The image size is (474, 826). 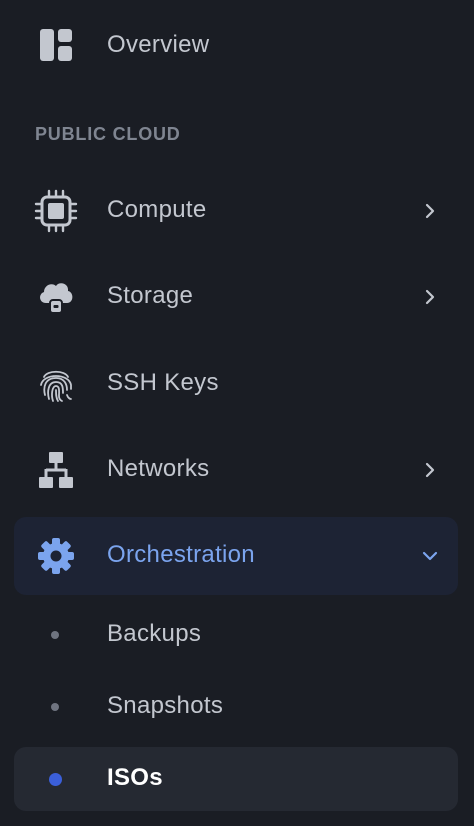 What do you see at coordinates (236, 779) in the screenshot?
I see `subnav-item-isos: ISOs` at bounding box center [236, 779].